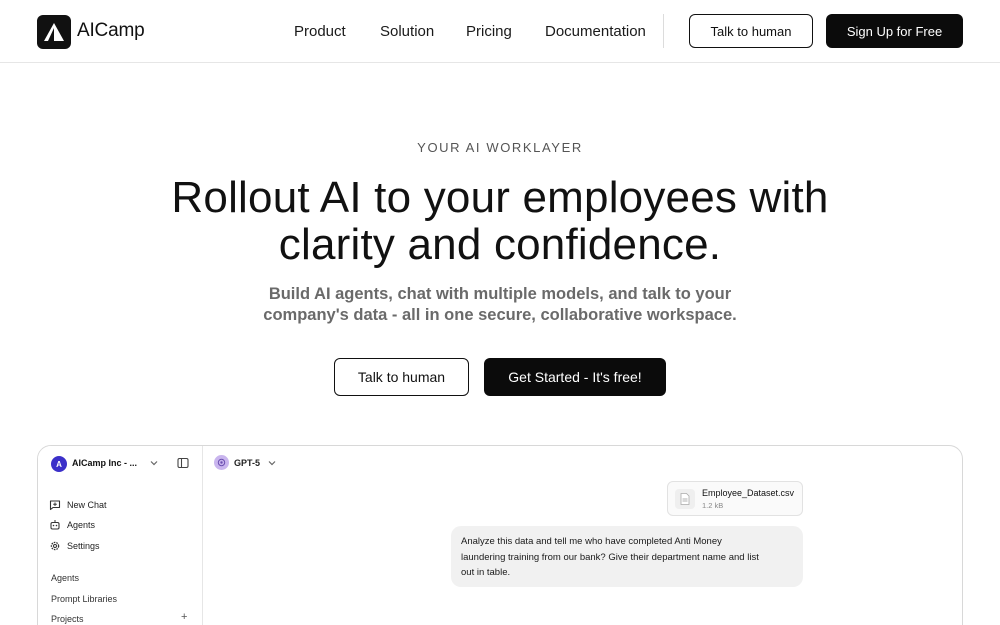  Describe the element at coordinates (713, 505) in the screenshot. I see `file-size: 1.2 kB` at that location.